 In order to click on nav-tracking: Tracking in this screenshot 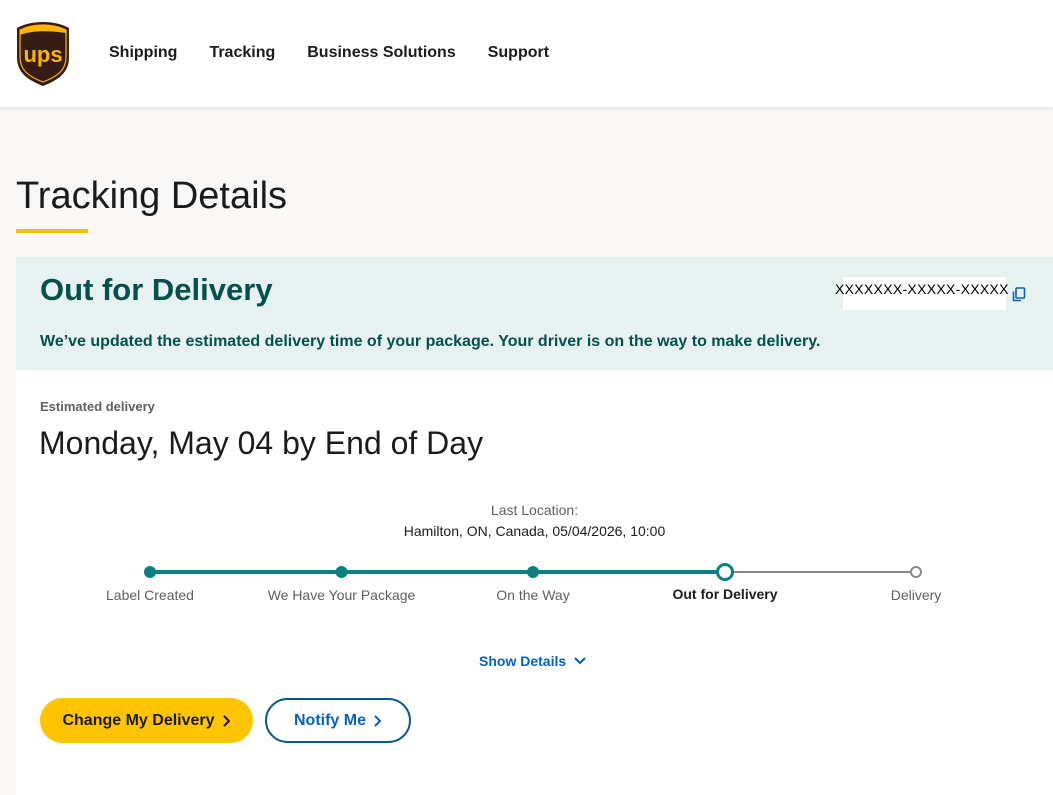, I will do `click(242, 53)`.